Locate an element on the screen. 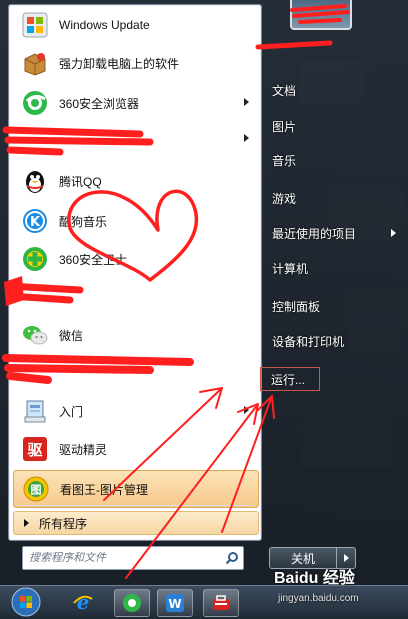  svg-text: K is located at coordinates (35, 222).